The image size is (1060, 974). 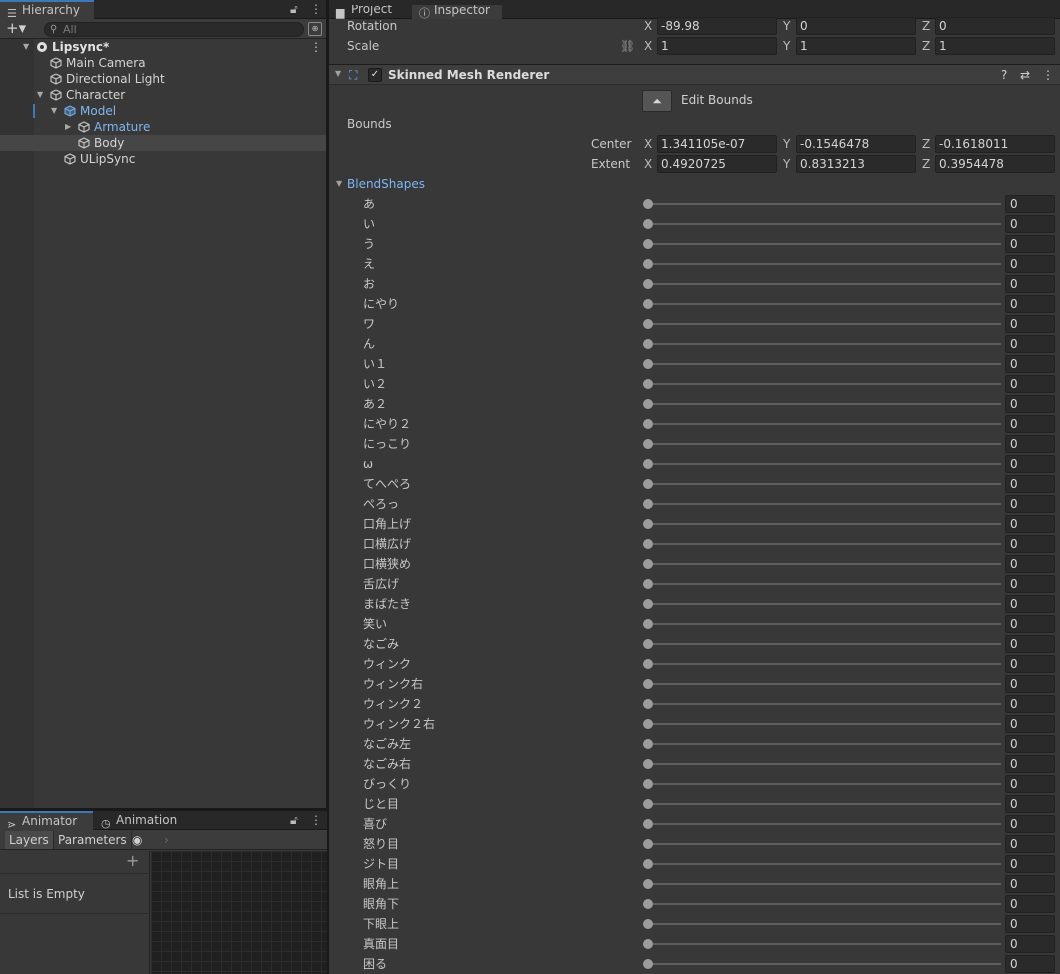 What do you see at coordinates (174, 29) in the screenshot?
I see `hierarchy-search-input: ⚲ All` at bounding box center [174, 29].